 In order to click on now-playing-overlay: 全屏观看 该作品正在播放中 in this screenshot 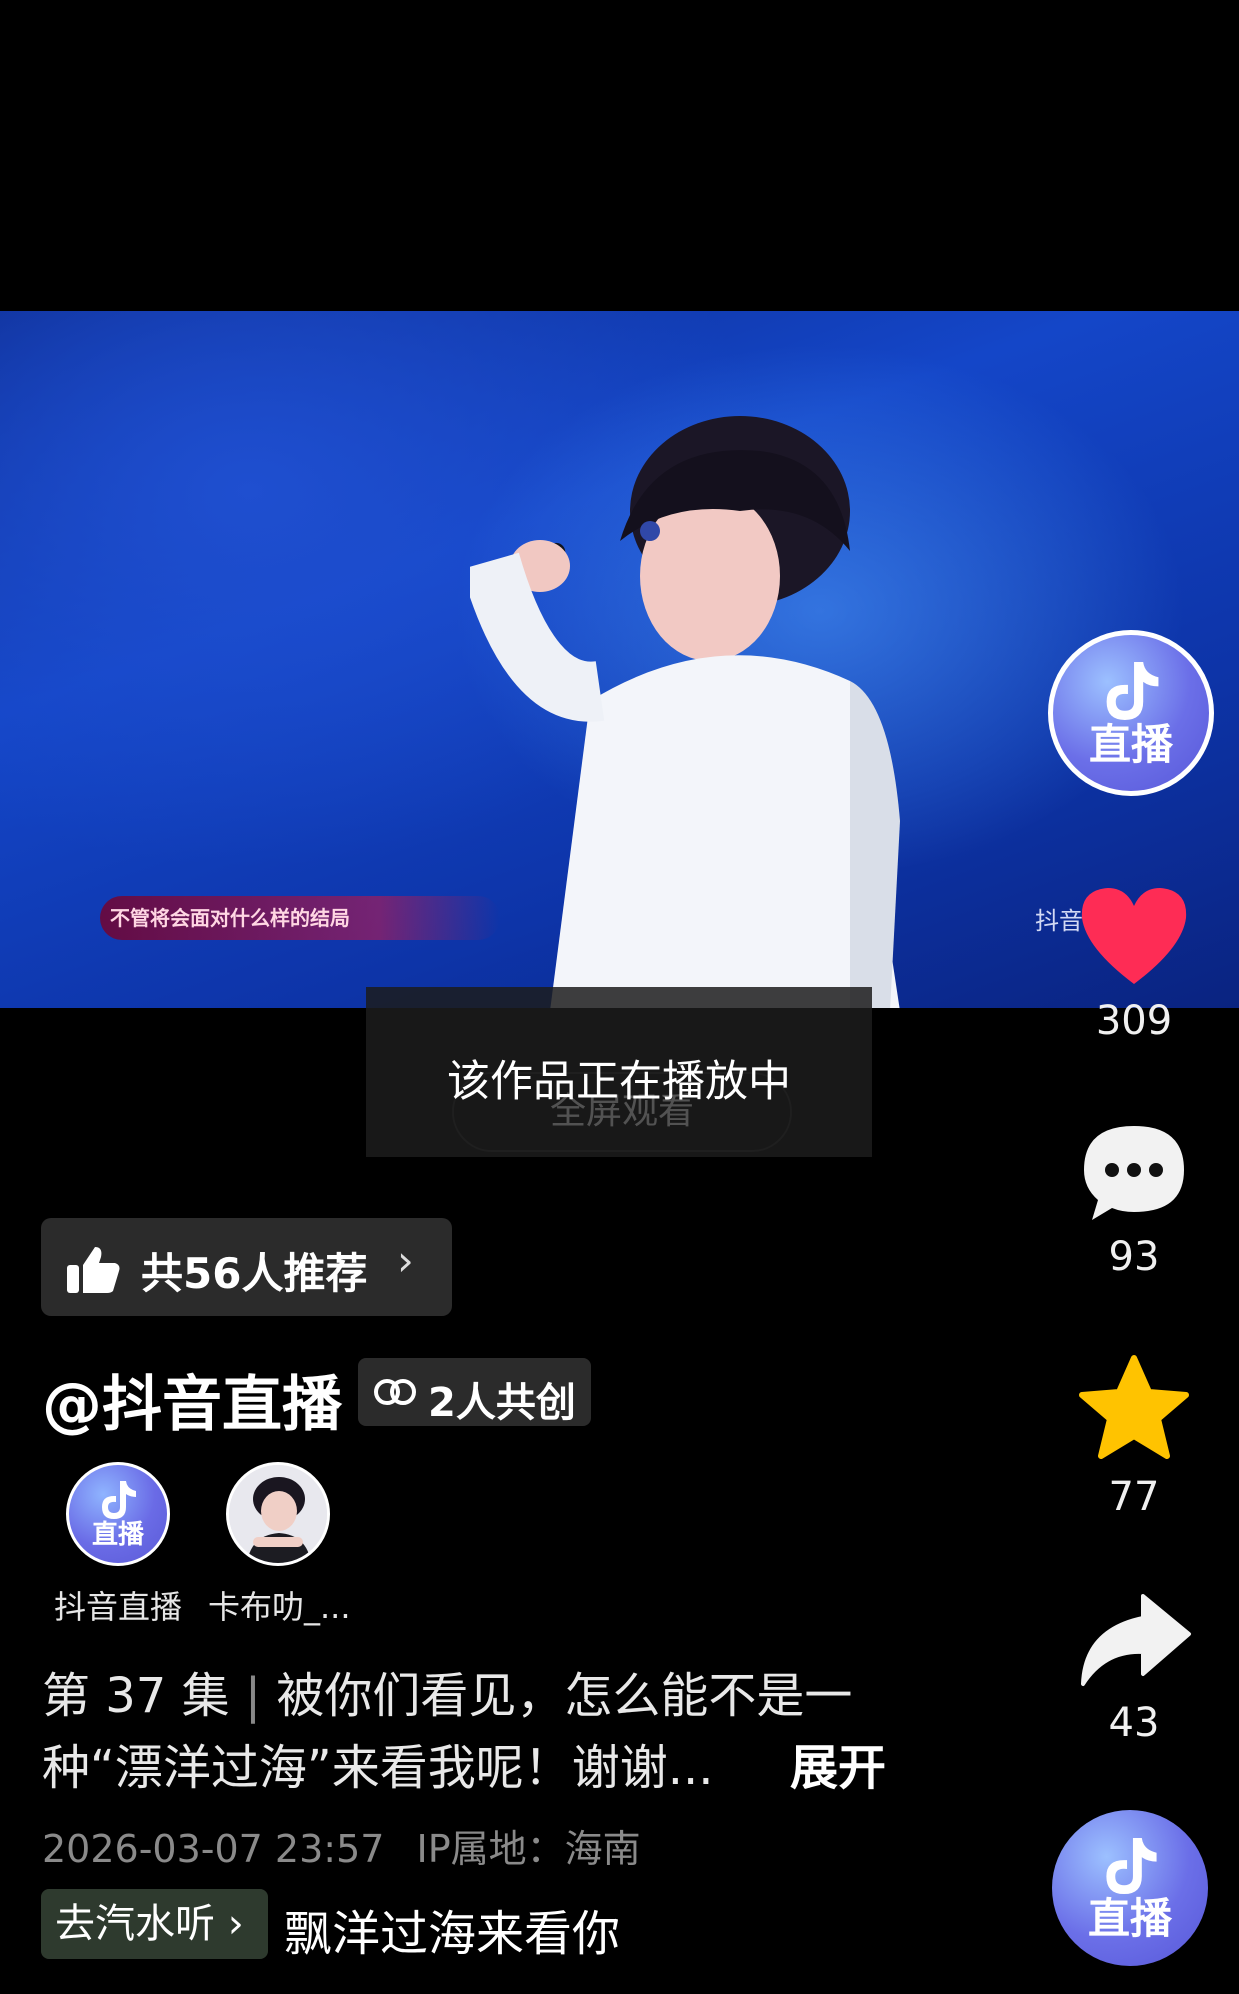, I will do `click(619, 1072)`.